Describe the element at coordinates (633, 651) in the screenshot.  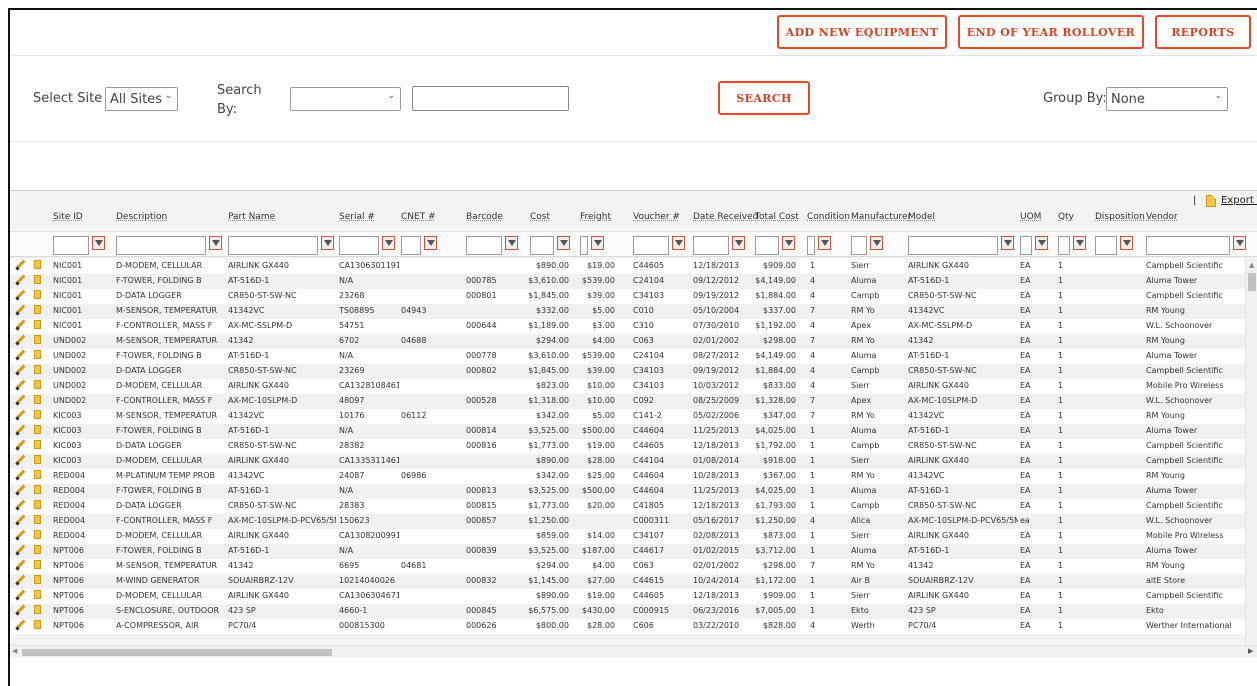
I see `horizontal-scrollbar: ◀ ▶` at that location.